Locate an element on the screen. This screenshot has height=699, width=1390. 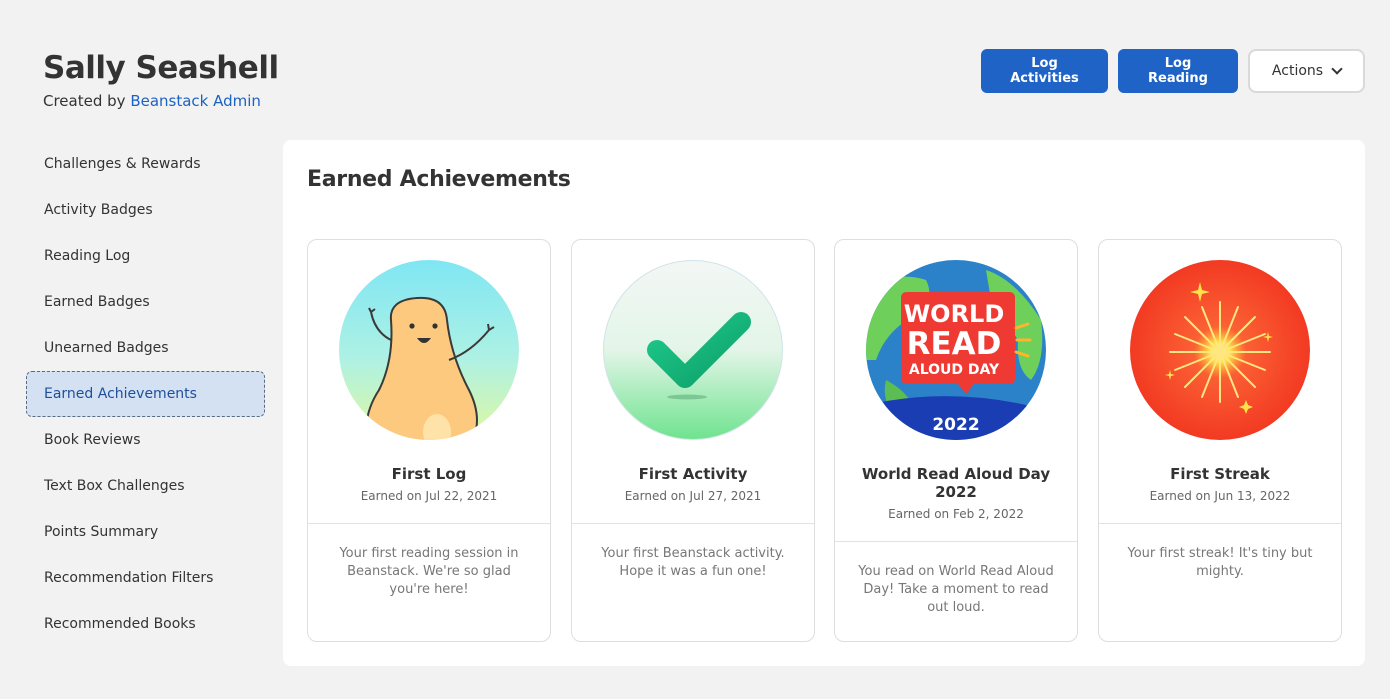
sidebar-item-activity-badges: Activity Badges is located at coordinates (145, 210).